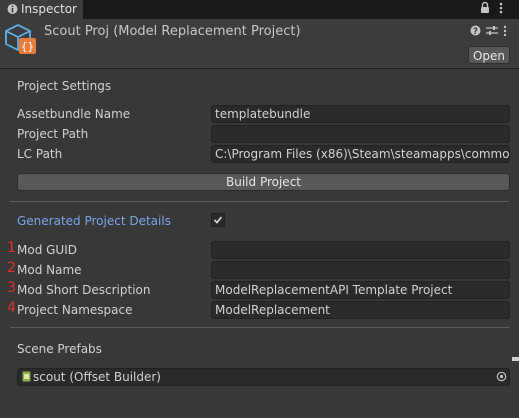  What do you see at coordinates (259, 9) in the screenshot?
I see `tab-bar: Inspector` at bounding box center [259, 9].